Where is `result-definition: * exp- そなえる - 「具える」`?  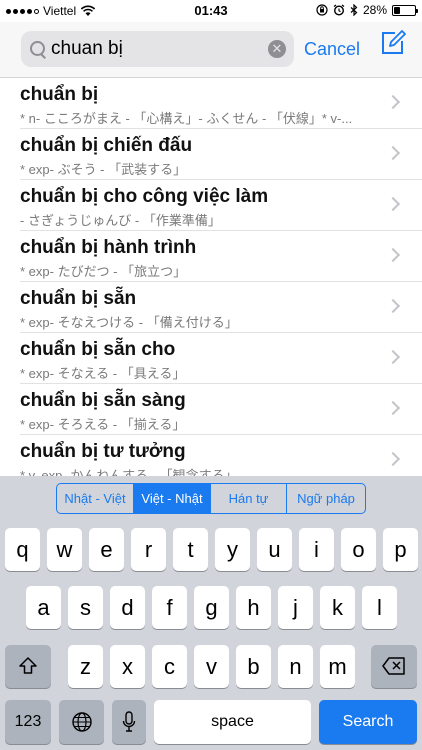
result-definition: * exp- そなえる - 「具える」 is located at coordinates (103, 373).